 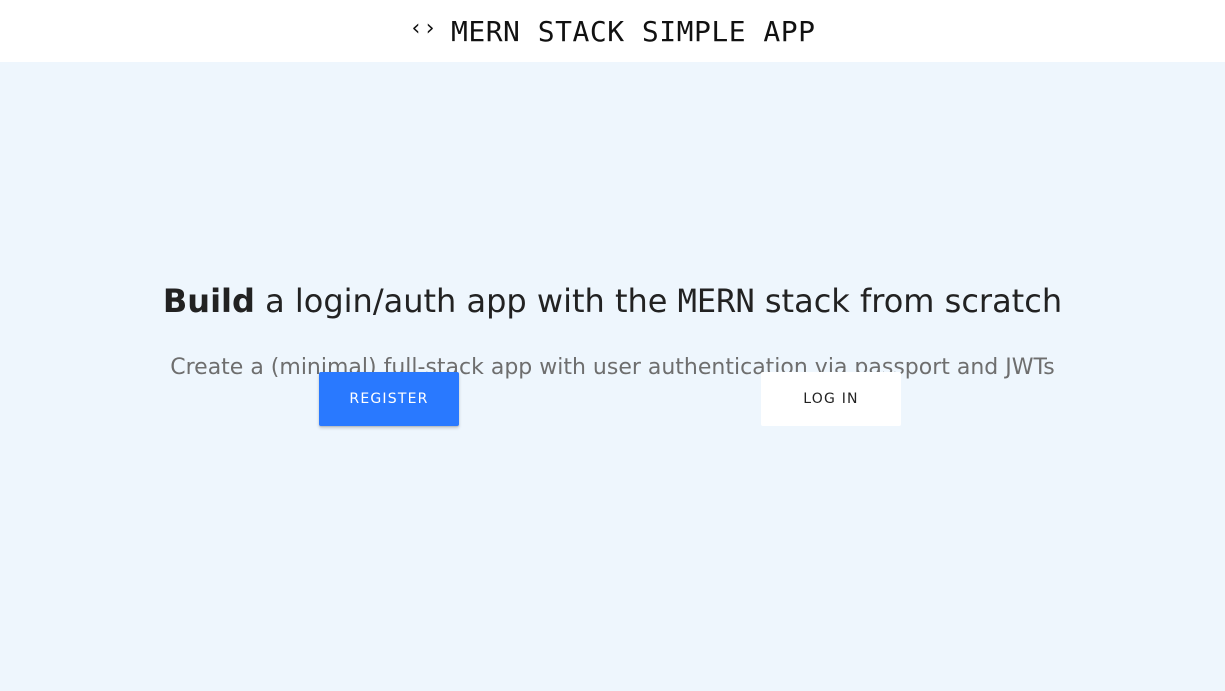 I want to click on hero-title-bold: Build, so click(x=208, y=301).